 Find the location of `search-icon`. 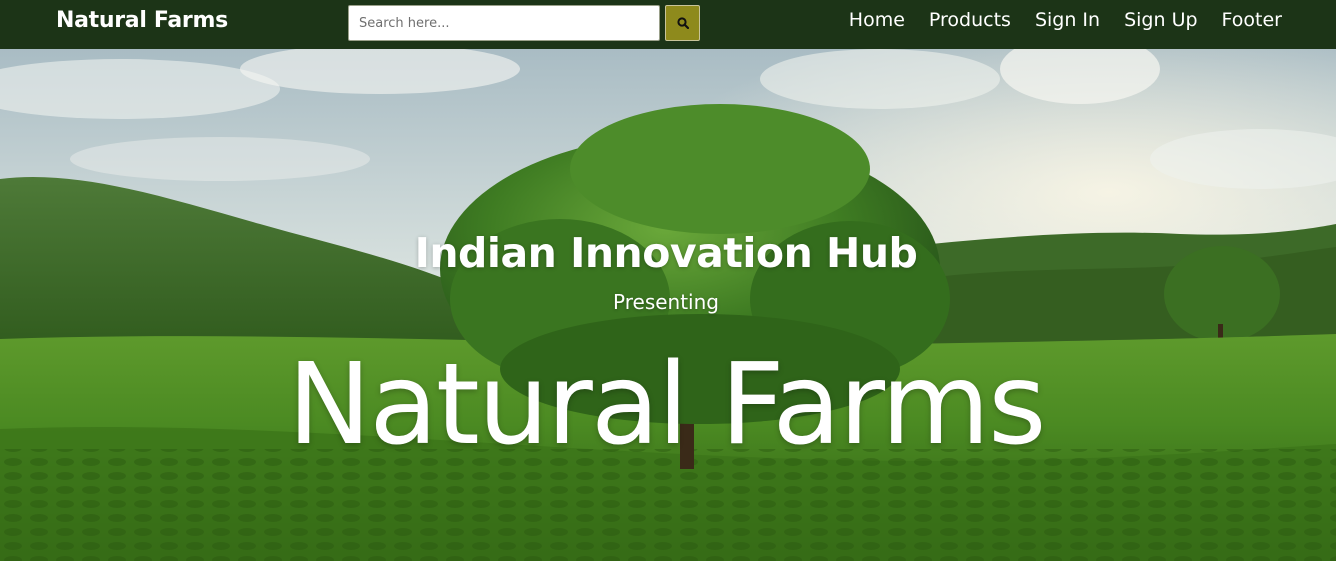

search-icon is located at coordinates (682, 23).